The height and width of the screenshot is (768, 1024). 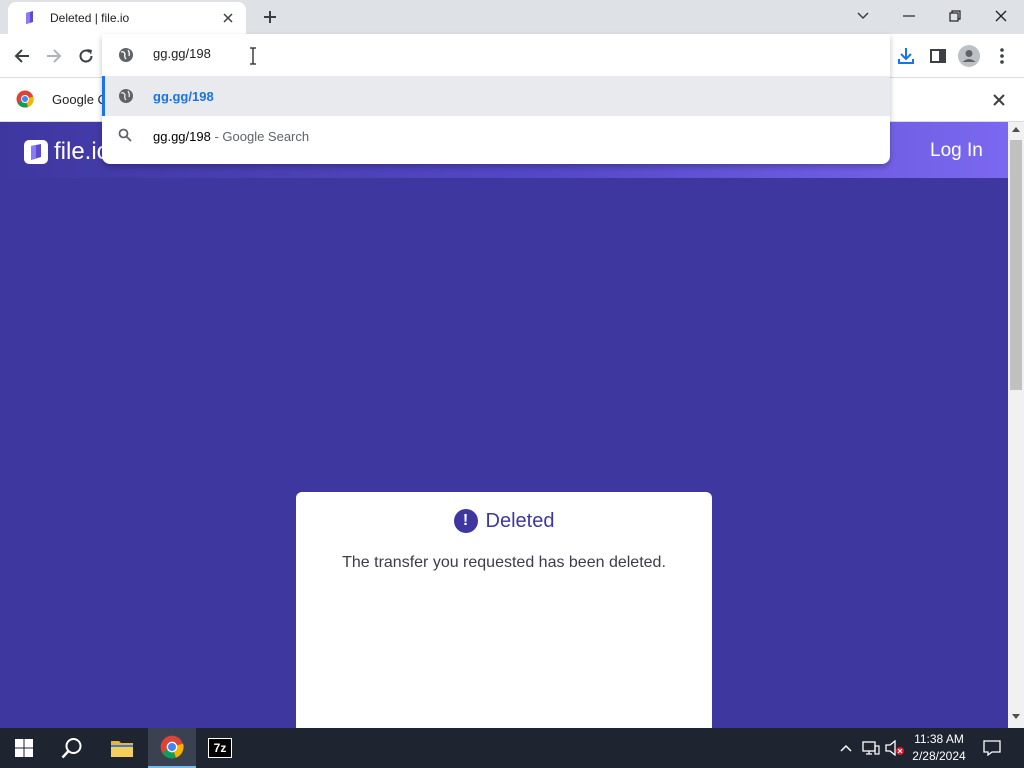 I want to click on start-button, so click(x=24, y=748).